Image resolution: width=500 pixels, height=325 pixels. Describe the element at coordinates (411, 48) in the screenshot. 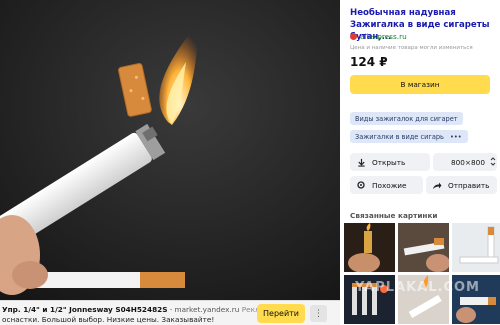

I see `price-note: Цена и наличие товара могли измениться` at that location.